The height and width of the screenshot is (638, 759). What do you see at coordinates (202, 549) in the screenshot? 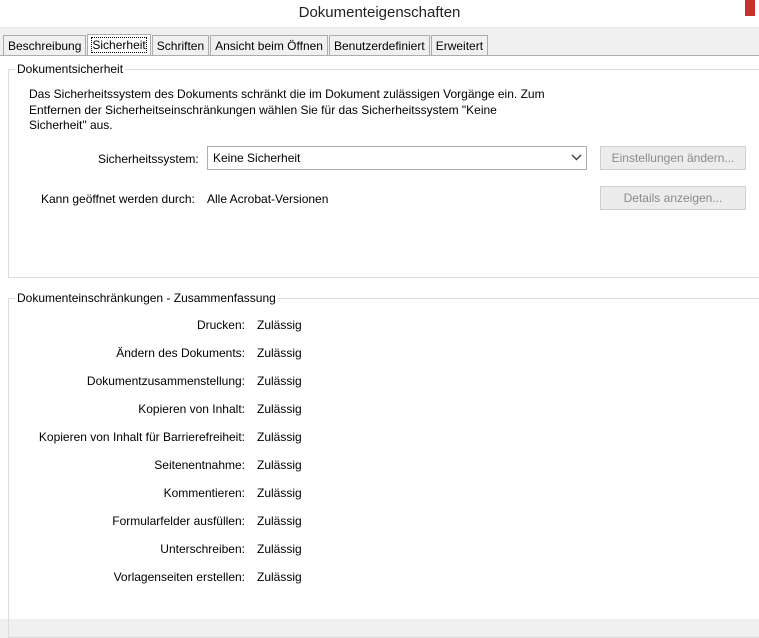
I see `restriction-label: Unterschreiben:` at bounding box center [202, 549].